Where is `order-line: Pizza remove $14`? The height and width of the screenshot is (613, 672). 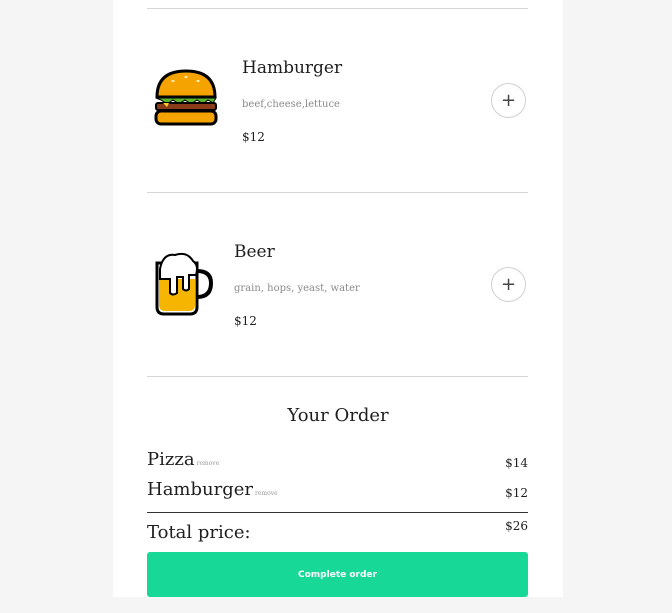 order-line: Pizza remove $14 is located at coordinates (337, 459).